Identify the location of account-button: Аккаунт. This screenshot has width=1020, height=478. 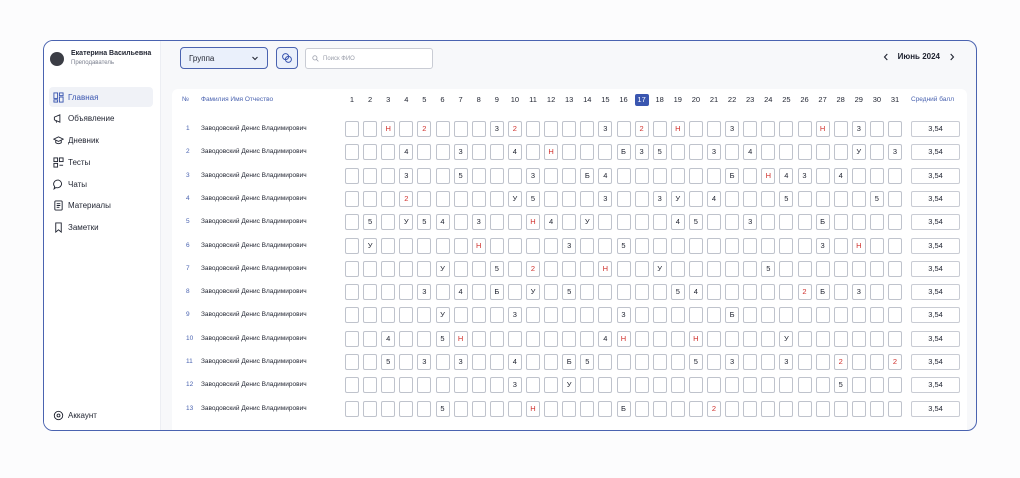
(75, 415).